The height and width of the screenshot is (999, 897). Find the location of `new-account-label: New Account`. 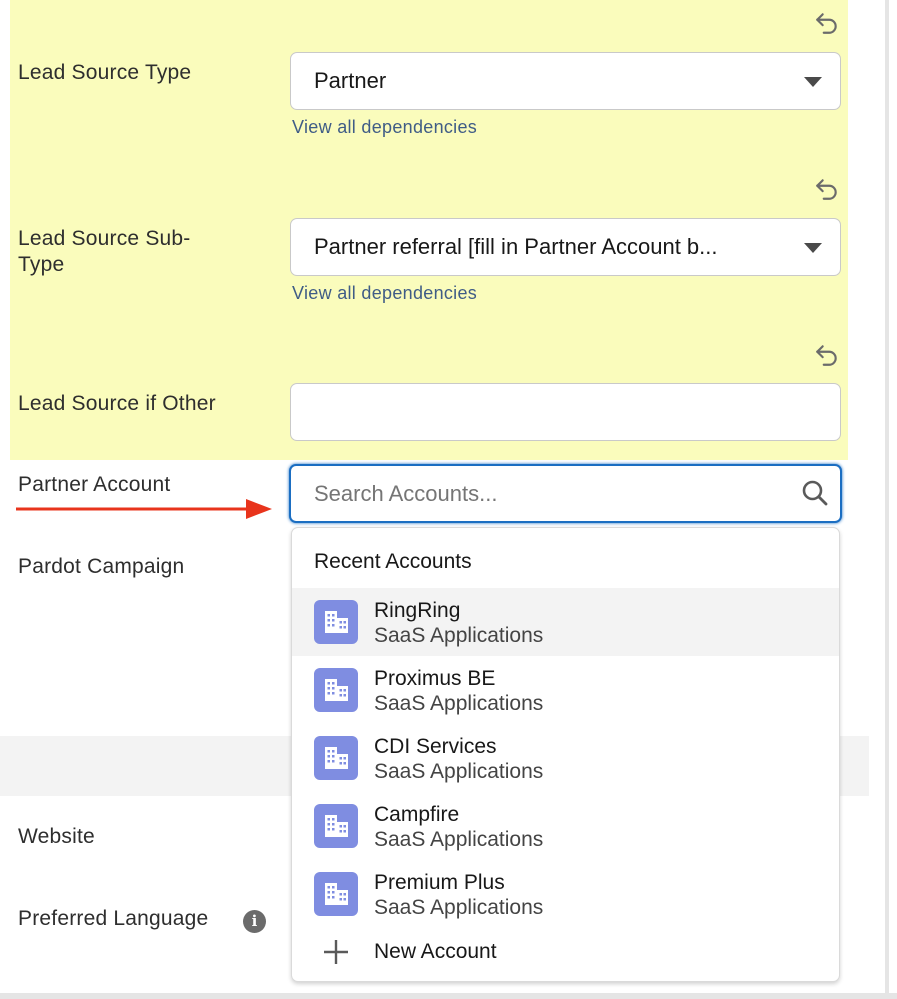

new-account-label: New Account is located at coordinates (435, 951).